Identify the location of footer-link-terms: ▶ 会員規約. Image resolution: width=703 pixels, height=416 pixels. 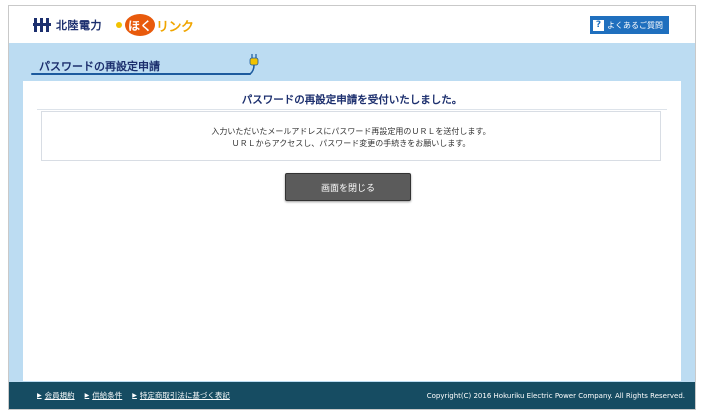
(56, 395).